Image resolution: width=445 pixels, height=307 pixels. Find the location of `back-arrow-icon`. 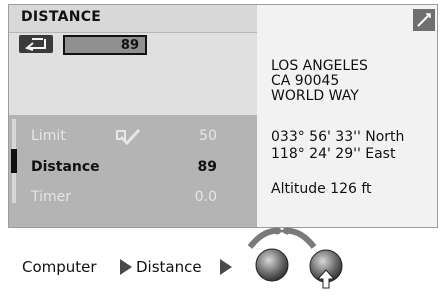

back-arrow-icon is located at coordinates (36, 44).